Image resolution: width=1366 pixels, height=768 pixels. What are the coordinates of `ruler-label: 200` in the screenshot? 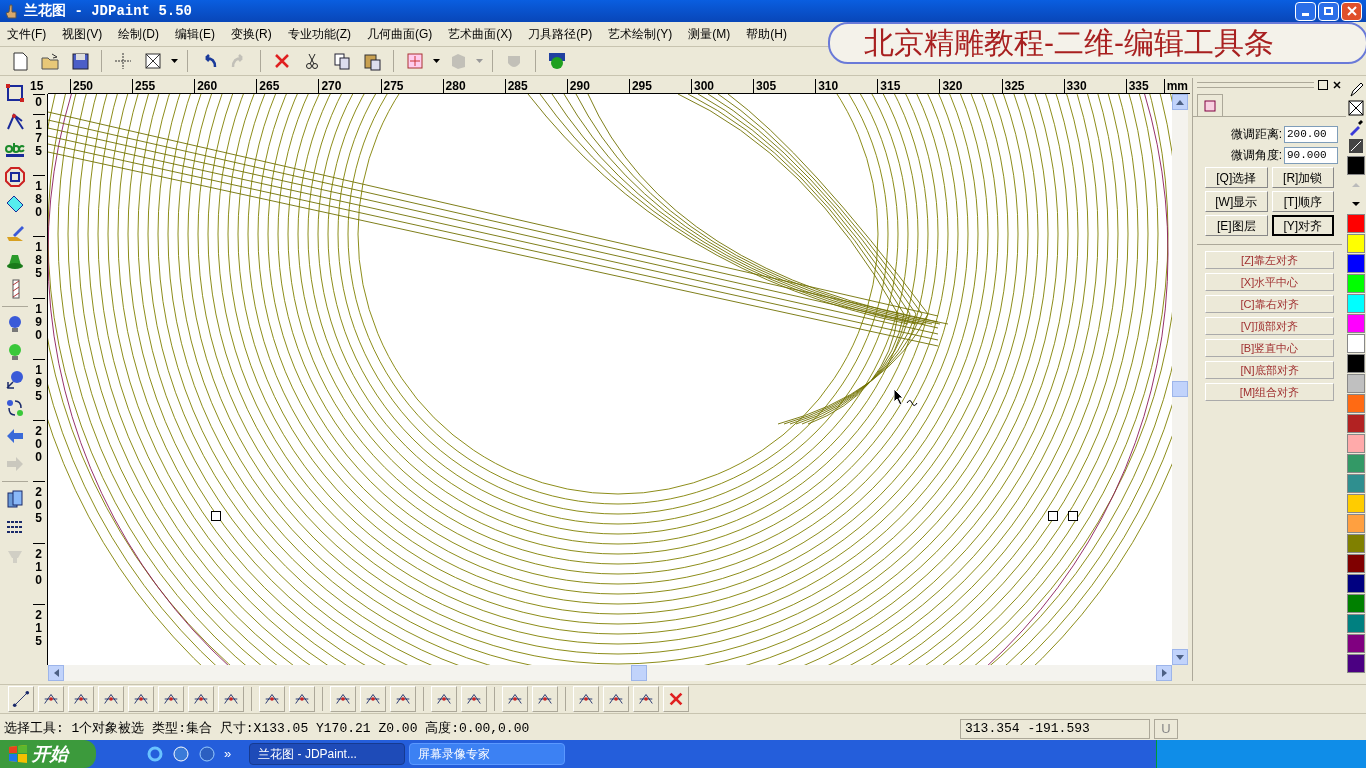 It's located at (38, 451).